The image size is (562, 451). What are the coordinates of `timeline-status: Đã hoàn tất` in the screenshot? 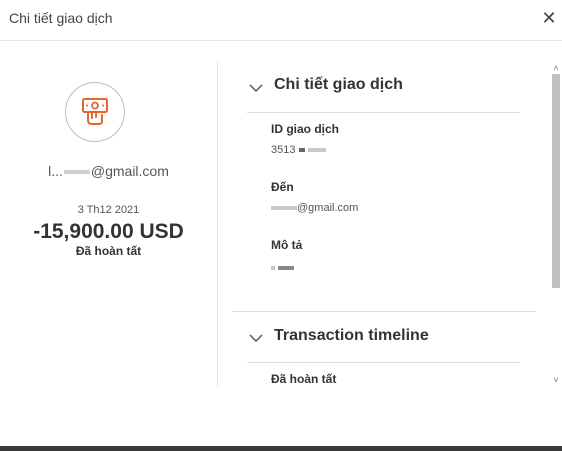 It's located at (304, 379).